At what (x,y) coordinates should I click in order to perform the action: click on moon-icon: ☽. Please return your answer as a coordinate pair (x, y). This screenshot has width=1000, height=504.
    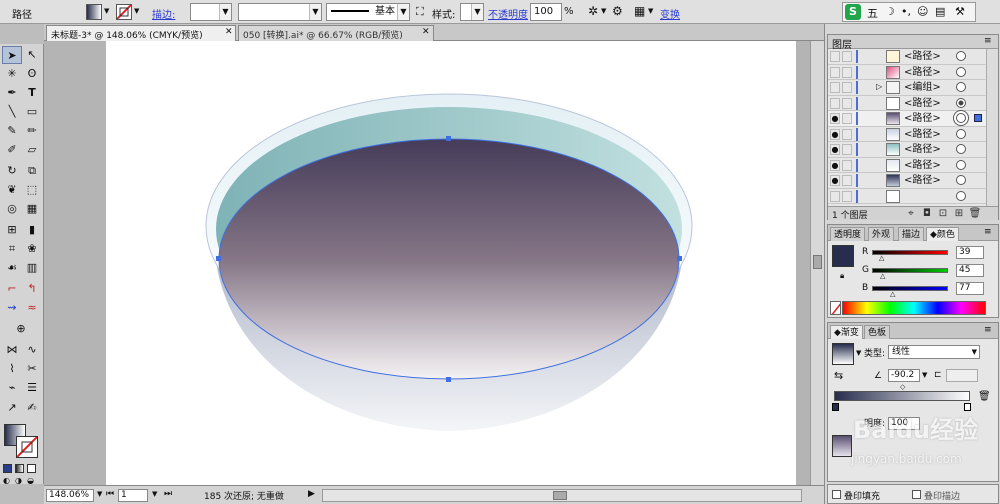
    Looking at the image, I should click on (890, 11).